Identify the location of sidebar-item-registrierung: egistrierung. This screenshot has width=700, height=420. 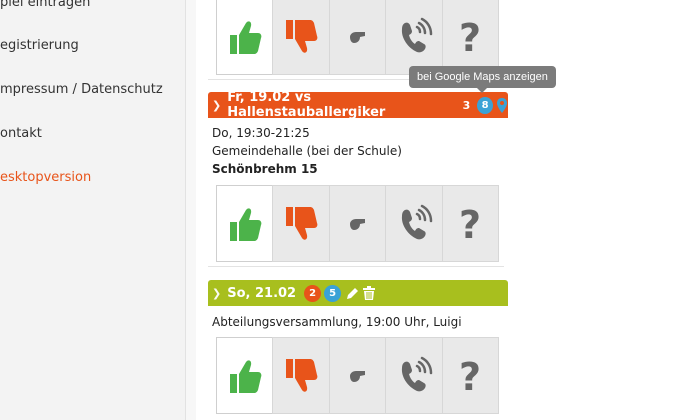
(39, 45).